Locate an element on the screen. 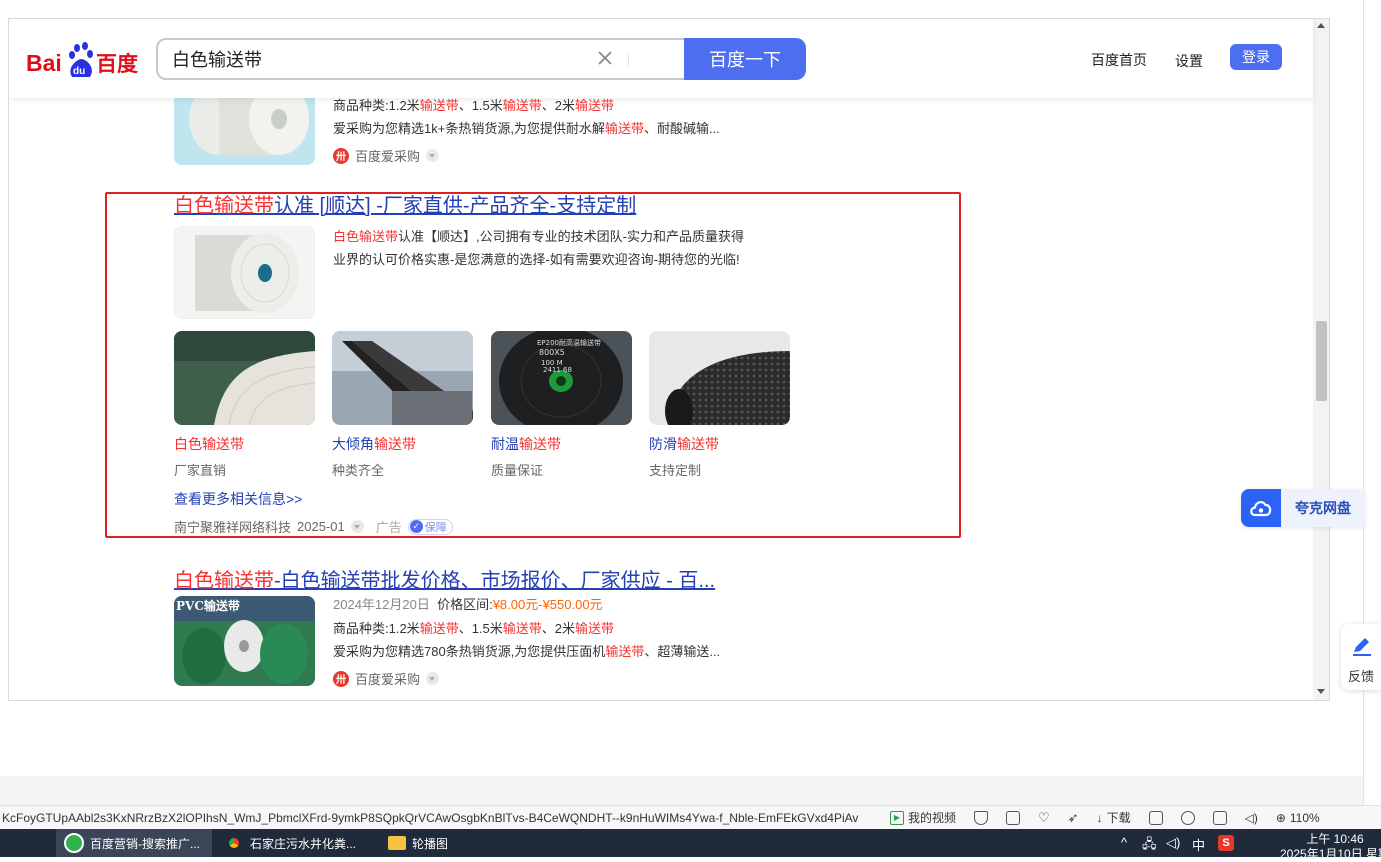 This screenshot has height=862, width=1381. product-sub-steep-belt: 种类齐全 is located at coordinates (358, 470).